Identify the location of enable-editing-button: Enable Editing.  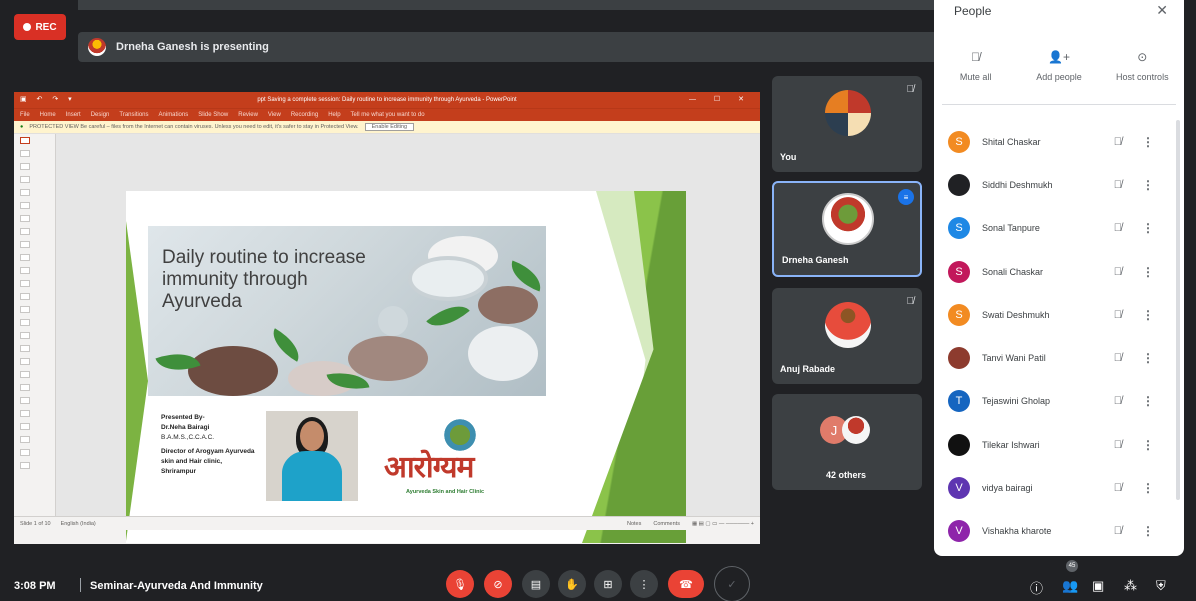
(389, 127).